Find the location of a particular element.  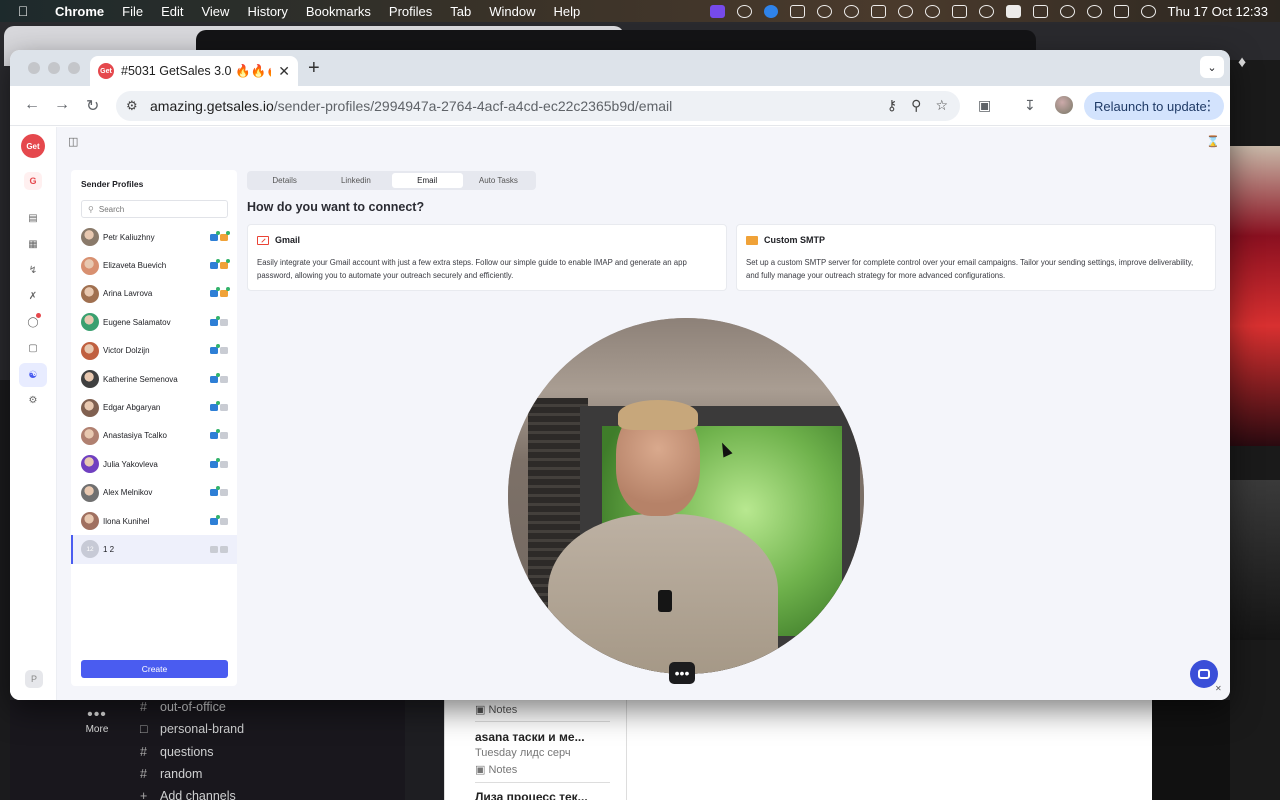

search-box: ⚲ is located at coordinates (154, 209).